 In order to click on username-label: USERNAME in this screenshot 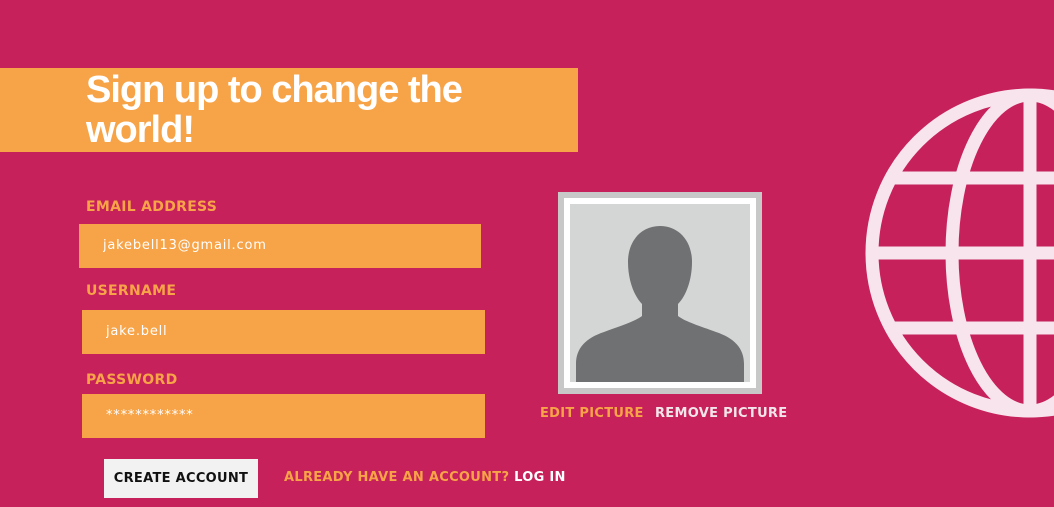, I will do `click(131, 291)`.